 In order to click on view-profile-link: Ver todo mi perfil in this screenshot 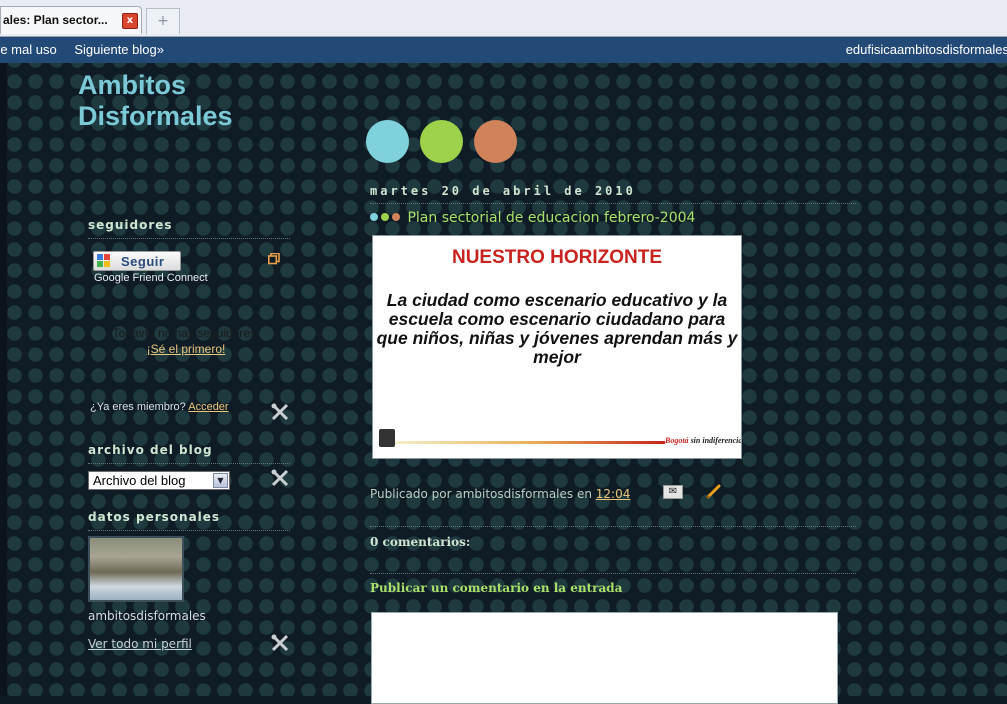, I will do `click(140, 644)`.